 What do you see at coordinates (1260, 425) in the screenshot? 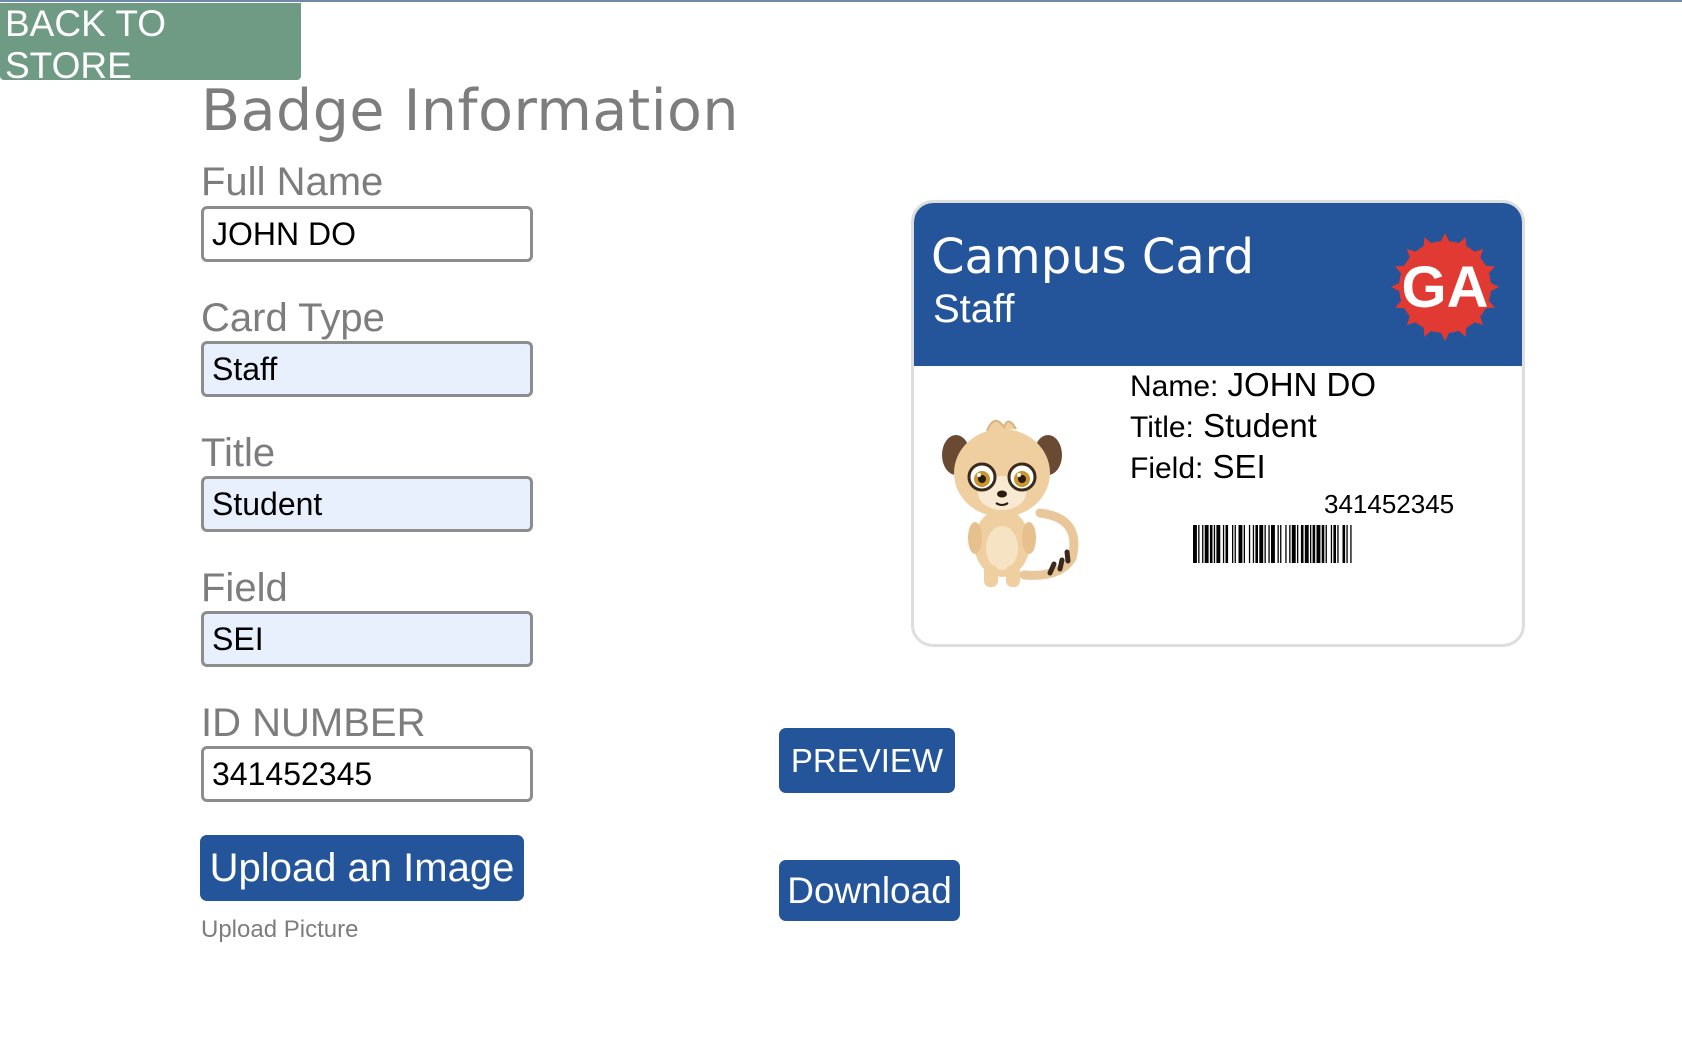
I see `card-title-value: Student` at bounding box center [1260, 425].